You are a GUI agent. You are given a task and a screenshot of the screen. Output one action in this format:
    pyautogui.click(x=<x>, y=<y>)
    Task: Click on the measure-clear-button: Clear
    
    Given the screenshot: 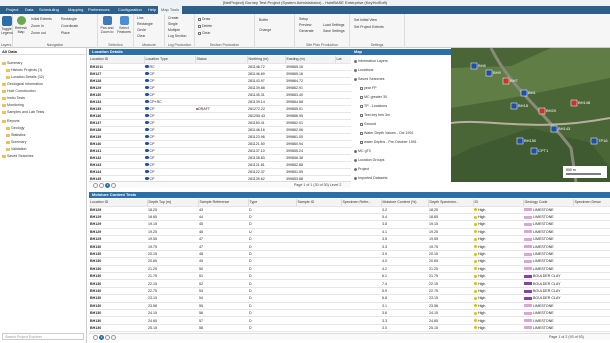 What is the action you would take?
    pyautogui.click(x=141, y=36)
    